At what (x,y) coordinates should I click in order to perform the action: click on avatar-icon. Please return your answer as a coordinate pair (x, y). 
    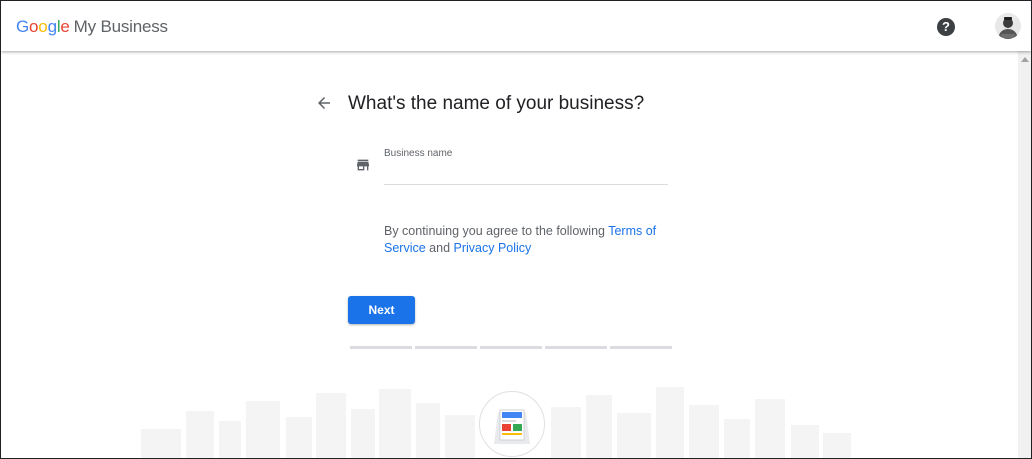
    Looking at the image, I should click on (1008, 26).